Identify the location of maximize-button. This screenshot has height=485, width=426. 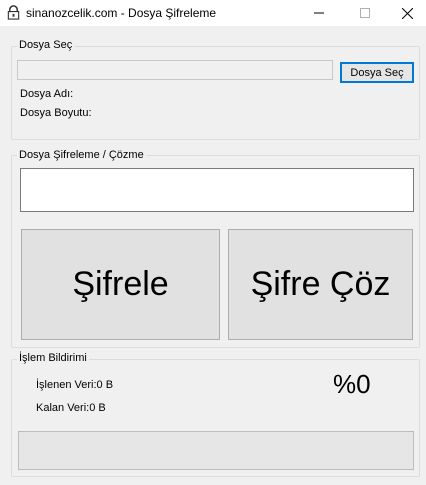
(365, 13).